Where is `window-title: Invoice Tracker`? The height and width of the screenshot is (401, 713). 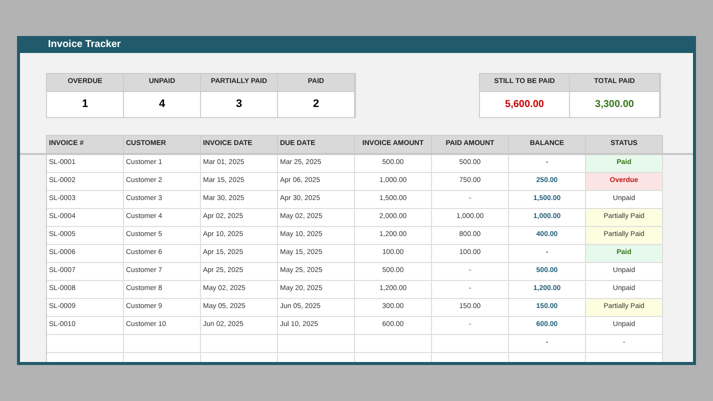 window-title: Invoice Tracker is located at coordinates (84, 45).